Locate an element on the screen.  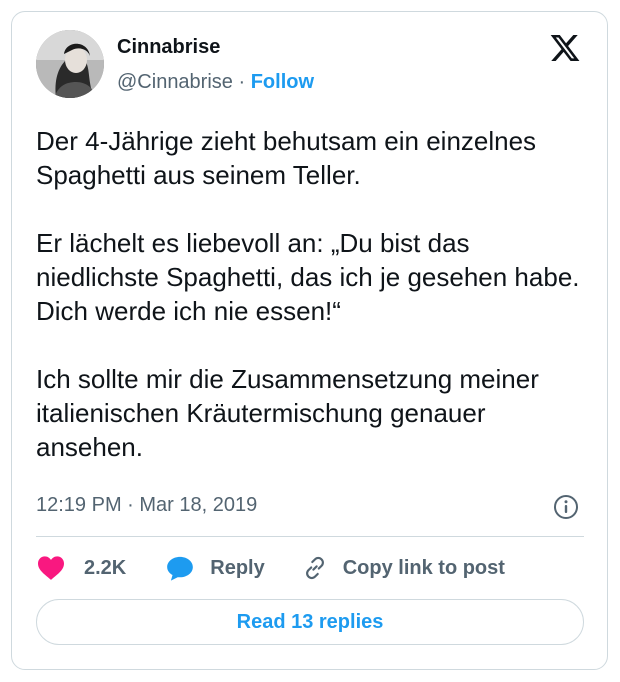
divider is located at coordinates (310, 536).